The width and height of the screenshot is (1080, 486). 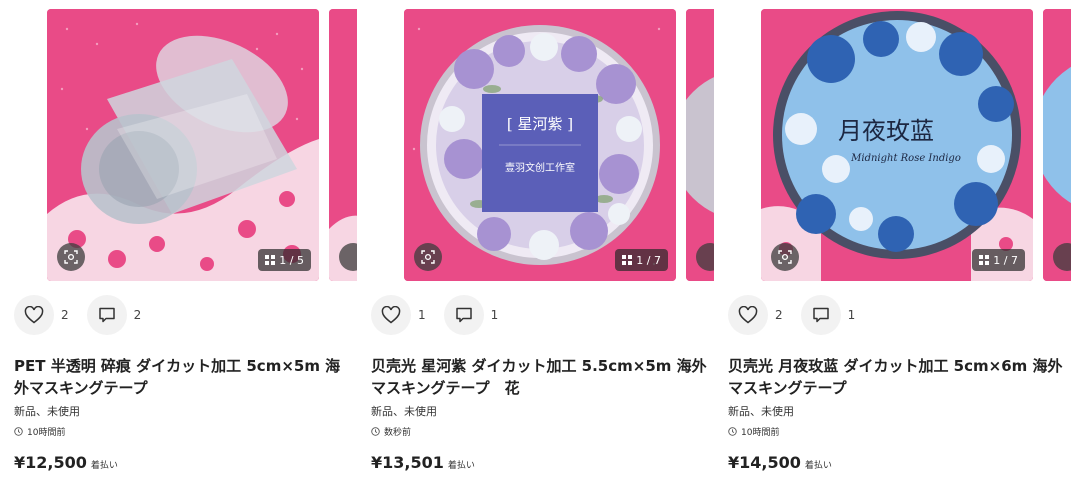 I want to click on blue-tape-photo: 月夜玫蓝 Midnight Rose Indigo, so click(x=897, y=145).